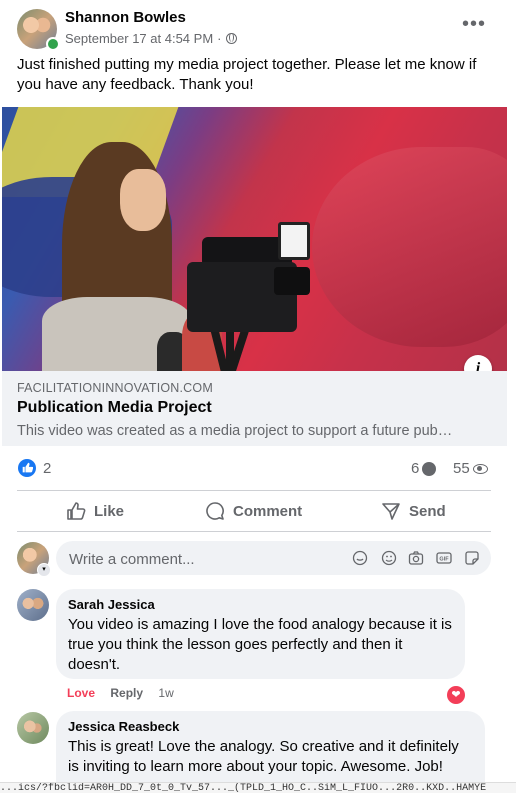  Describe the element at coordinates (47, 468) in the screenshot. I see `like-count: 2` at that location.